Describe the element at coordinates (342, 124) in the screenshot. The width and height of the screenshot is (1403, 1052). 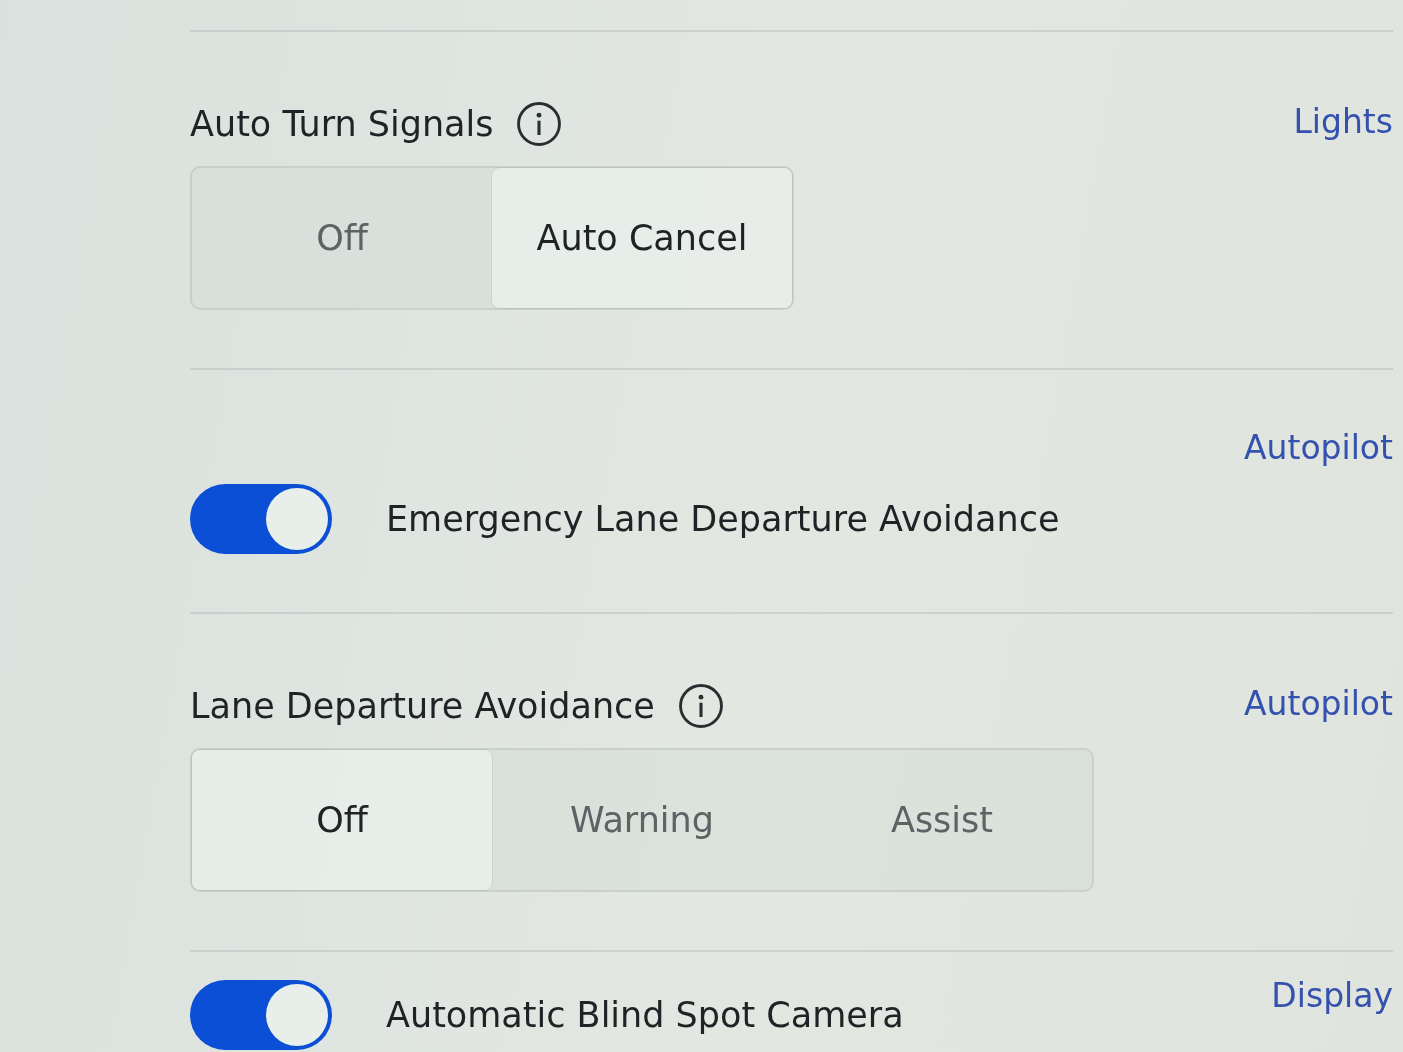
I see `setting-title: Auto Turn Signals` at that location.